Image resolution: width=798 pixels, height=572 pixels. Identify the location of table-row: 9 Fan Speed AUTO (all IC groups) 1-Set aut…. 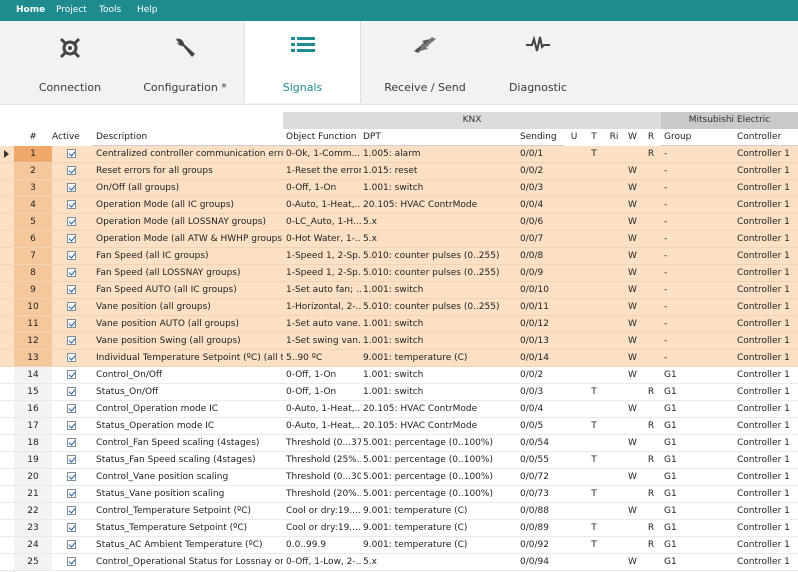
(399, 290).